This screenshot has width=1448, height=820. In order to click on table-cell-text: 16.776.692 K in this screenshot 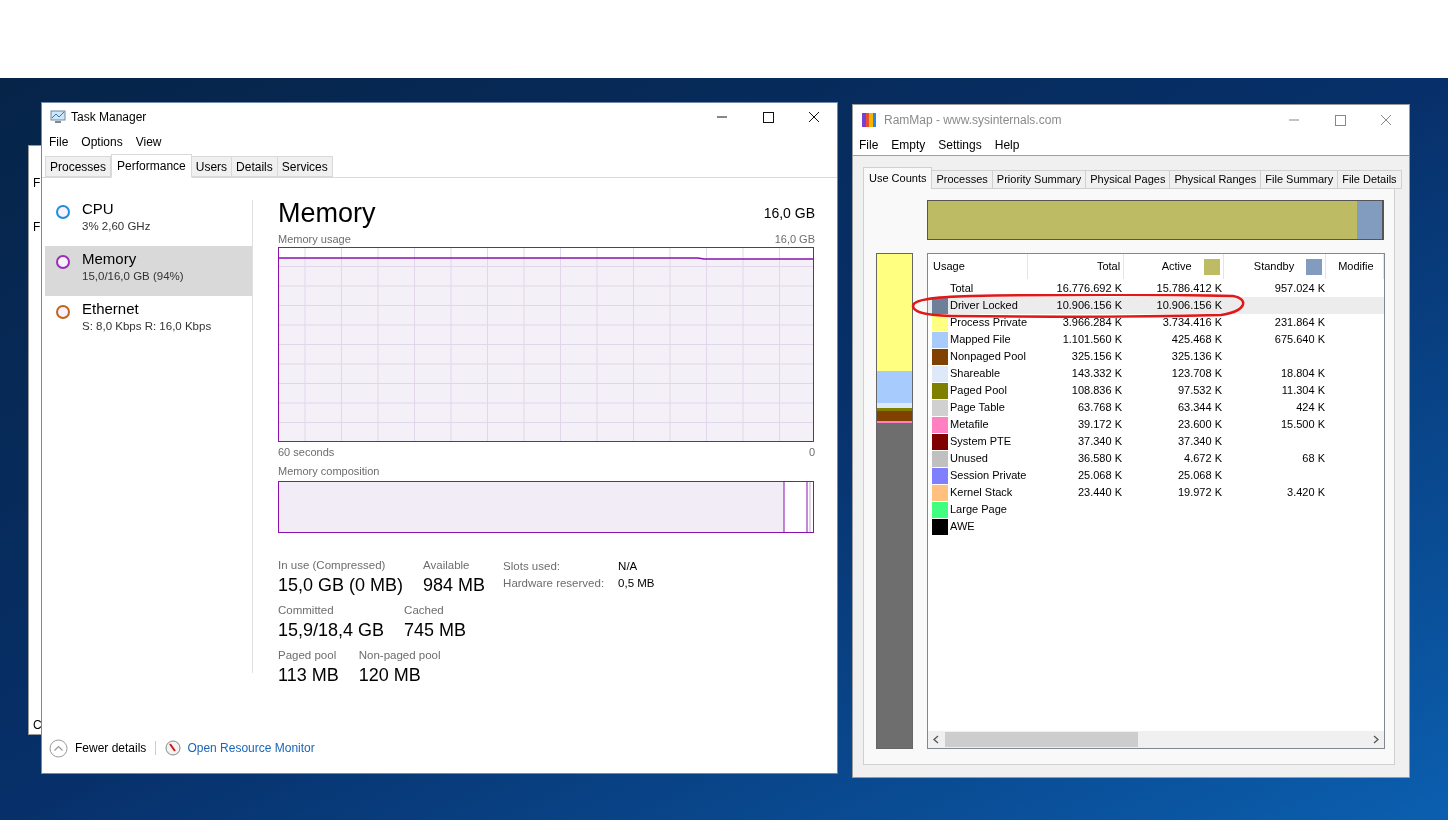, I will do `click(1089, 288)`.